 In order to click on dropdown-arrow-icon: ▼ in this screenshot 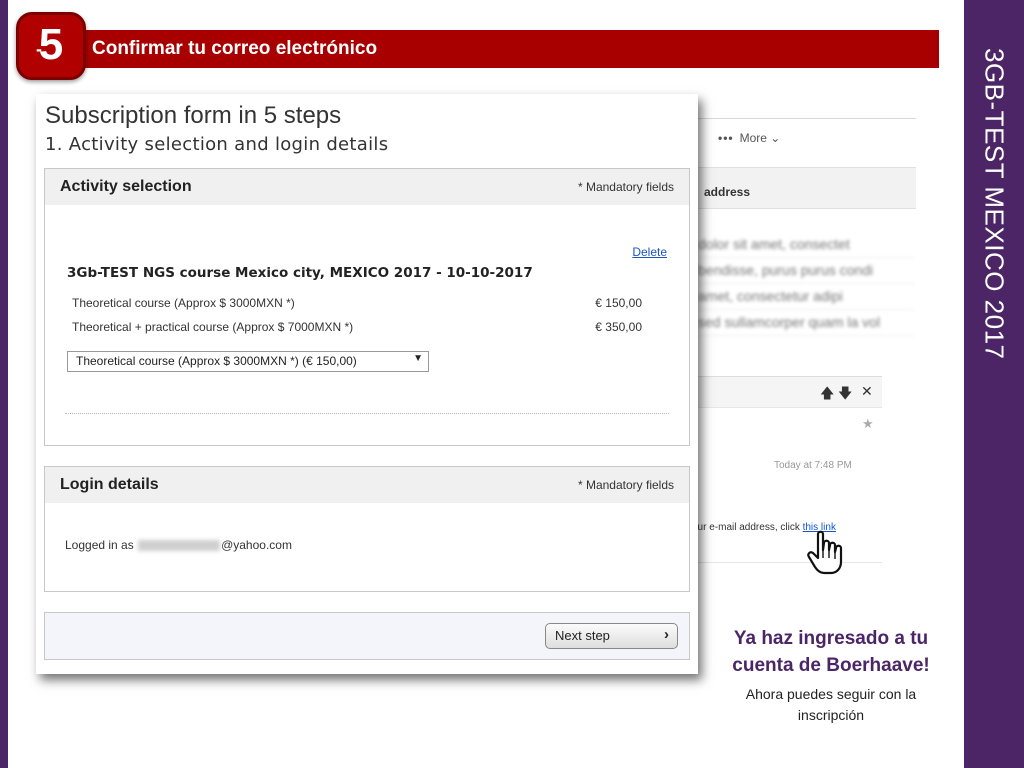, I will do `click(418, 358)`.